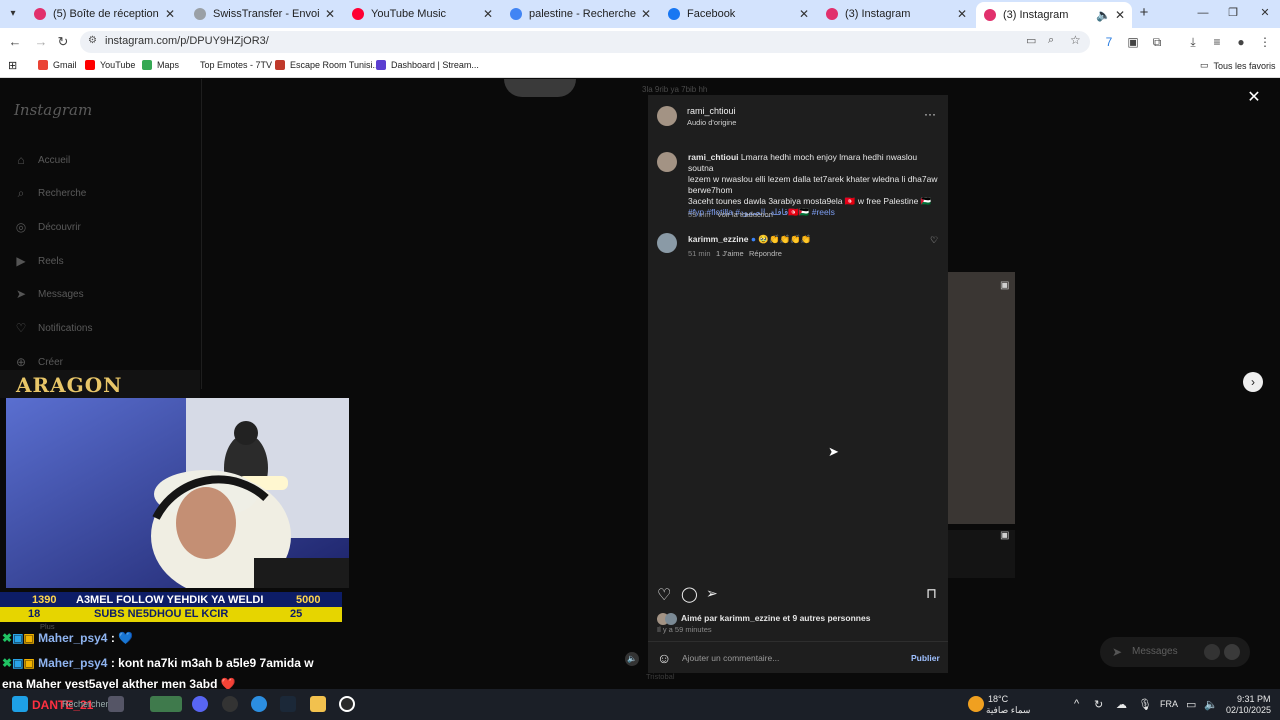 The width and height of the screenshot is (1280, 720). What do you see at coordinates (1233, 13) in the screenshot?
I see `restore-button: ❐` at bounding box center [1233, 13].